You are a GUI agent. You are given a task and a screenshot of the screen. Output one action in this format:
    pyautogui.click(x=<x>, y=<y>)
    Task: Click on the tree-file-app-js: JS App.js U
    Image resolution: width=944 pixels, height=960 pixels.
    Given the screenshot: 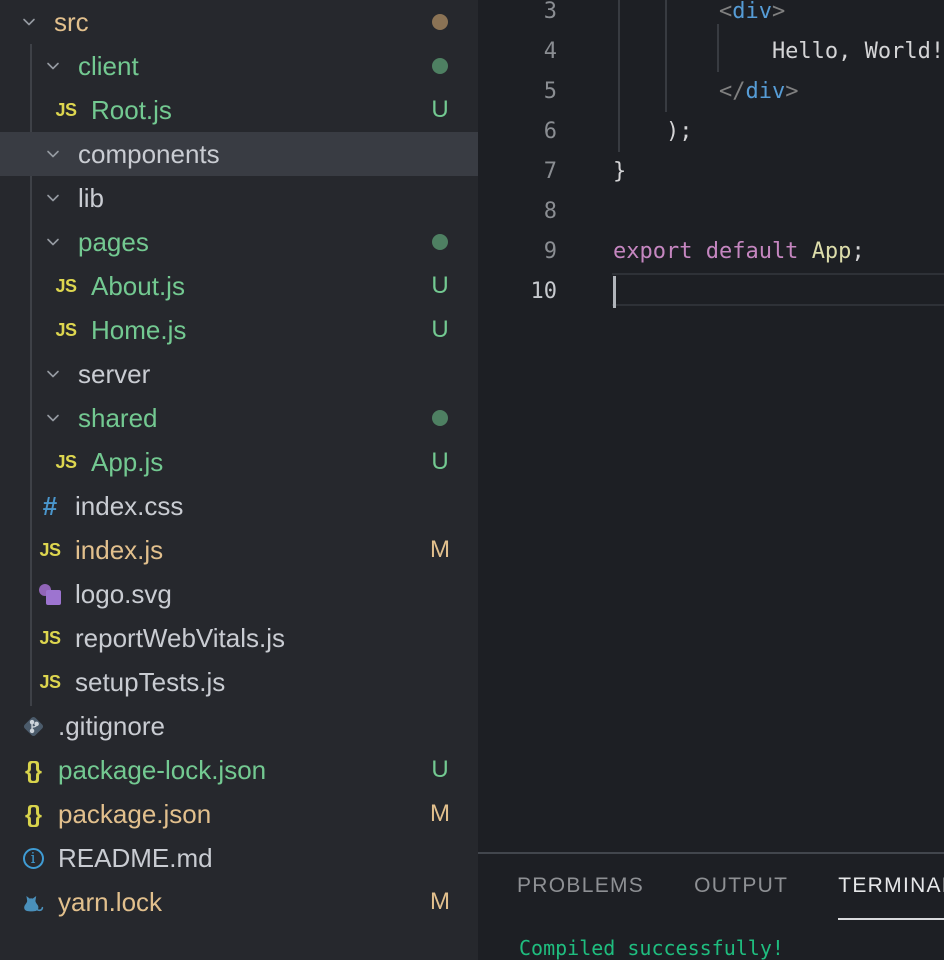 What is the action you would take?
    pyautogui.click(x=239, y=462)
    